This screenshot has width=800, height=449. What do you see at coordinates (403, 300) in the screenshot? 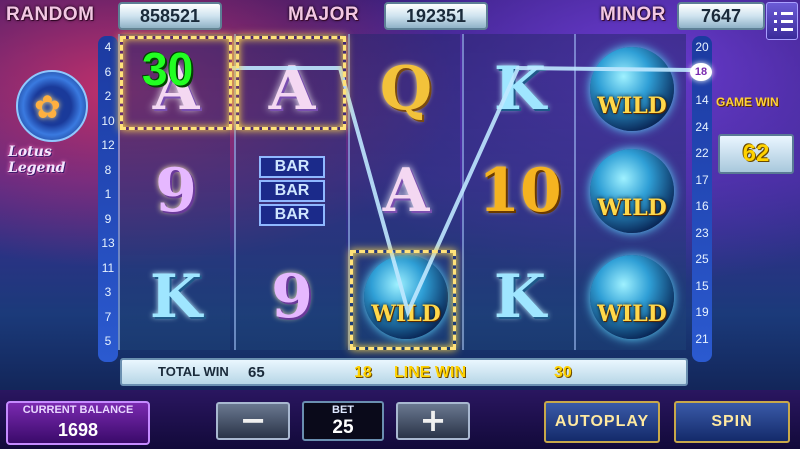
I see `win-frame-reel3` at bounding box center [403, 300].